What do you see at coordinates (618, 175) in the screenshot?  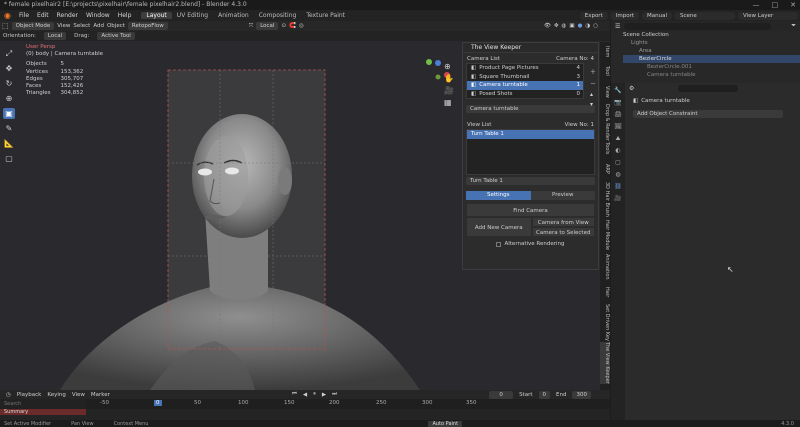 I see `physics-props-icon: ◍` at bounding box center [618, 175].